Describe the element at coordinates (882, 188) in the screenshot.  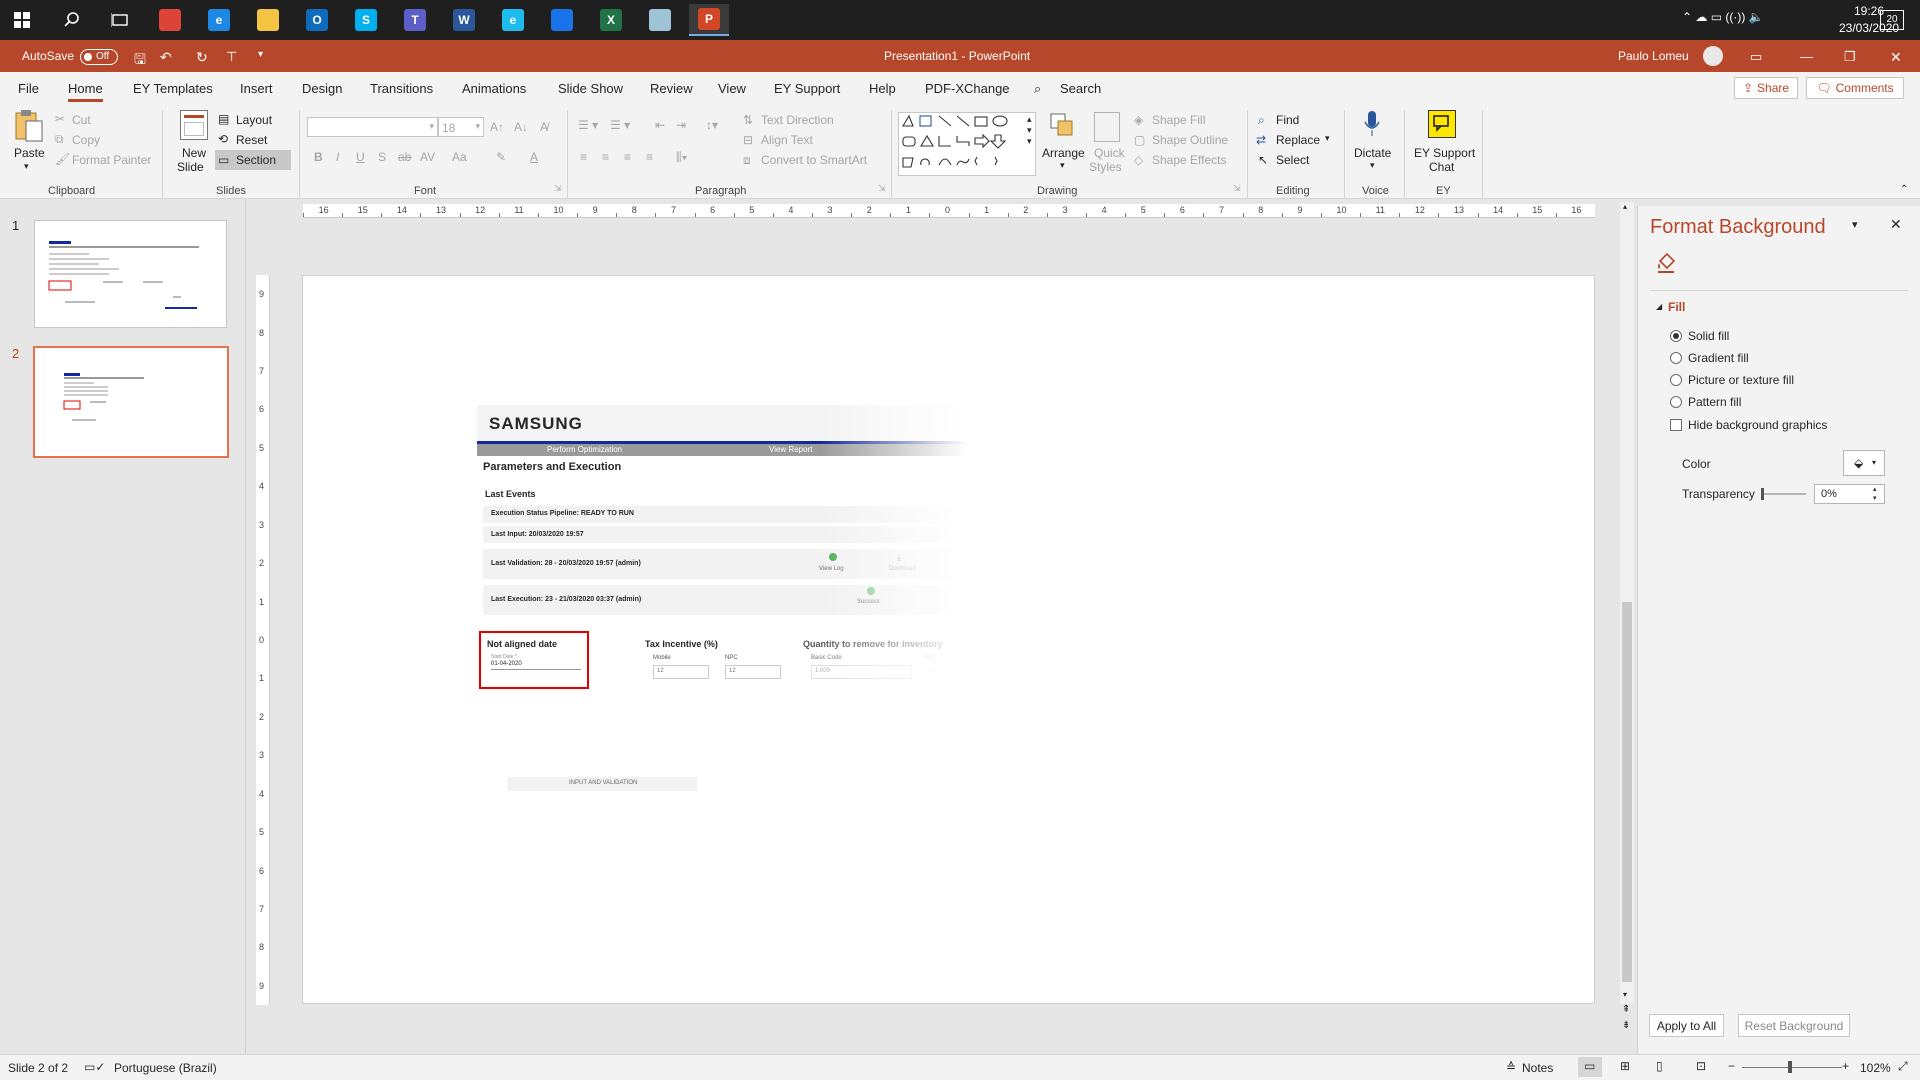
I see `paragraph-dialog-launcher-icon: ⇲` at that location.